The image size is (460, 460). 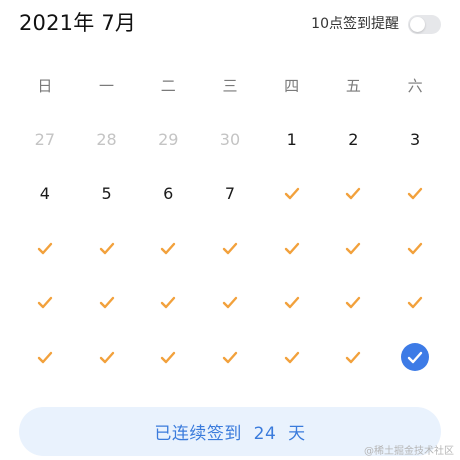 I want to click on calendar-day-prev-month: 28, so click(x=107, y=139).